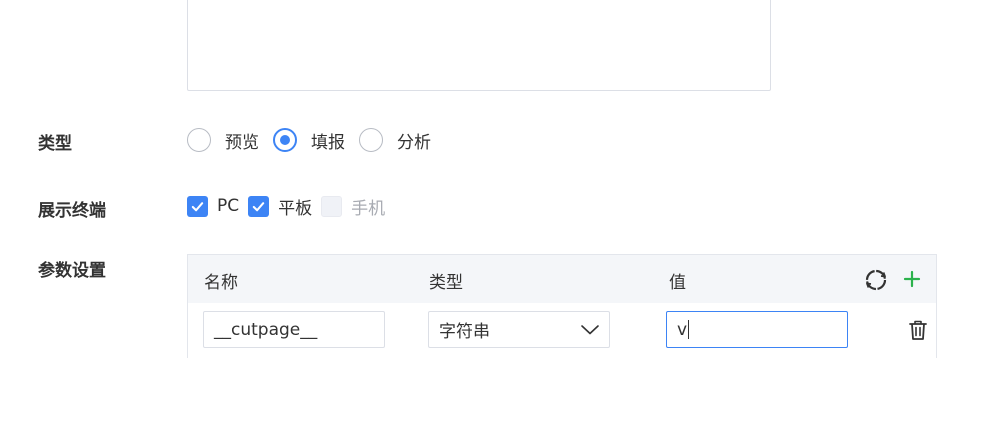  I want to click on radio-label: 分析, so click(414, 142).